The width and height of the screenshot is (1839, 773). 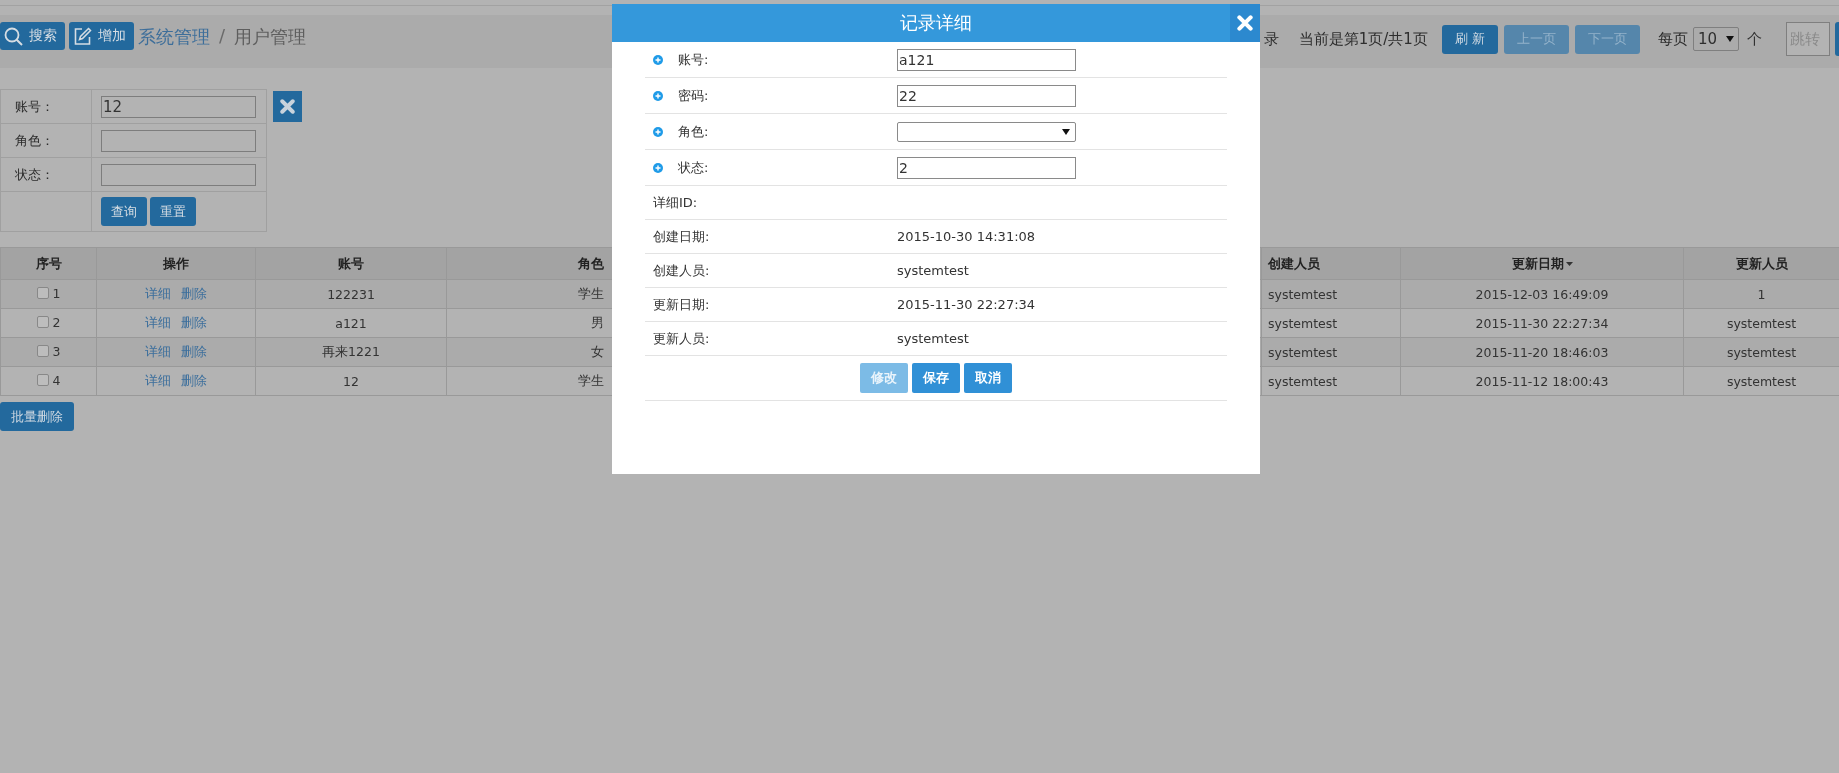 What do you see at coordinates (351, 263) in the screenshot?
I see `column-header: 账号` at bounding box center [351, 263].